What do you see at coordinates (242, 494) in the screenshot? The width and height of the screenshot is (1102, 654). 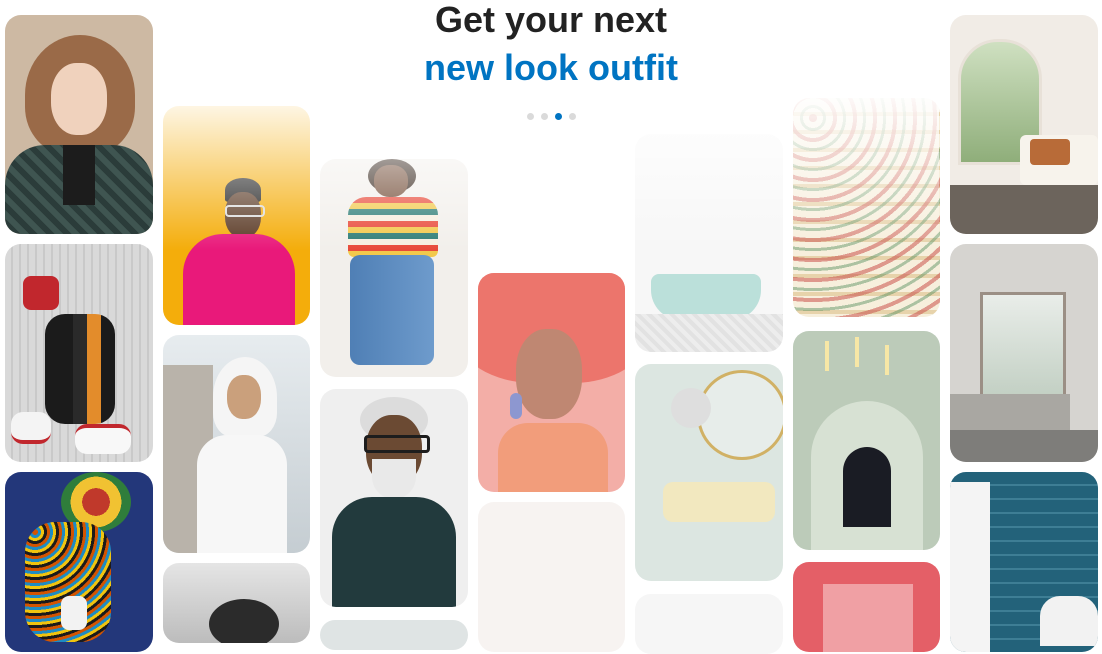 I see `dress-shape` at bounding box center [242, 494].